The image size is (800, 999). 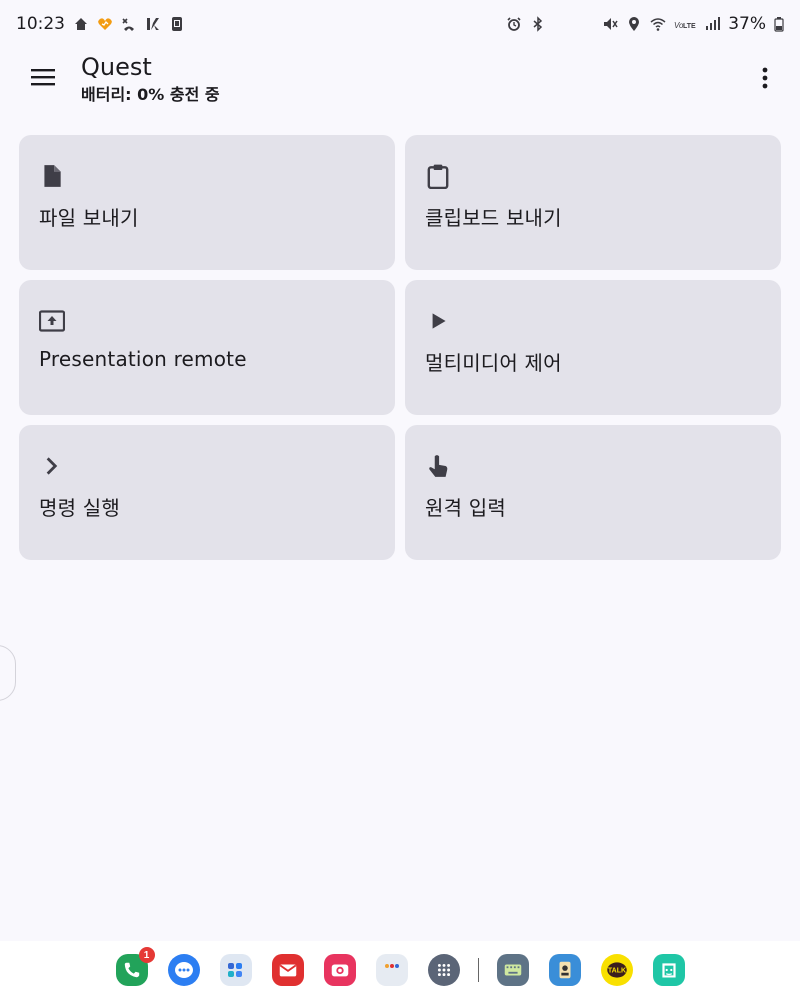 What do you see at coordinates (712, 24) in the screenshot?
I see `signal-icon` at bounding box center [712, 24].